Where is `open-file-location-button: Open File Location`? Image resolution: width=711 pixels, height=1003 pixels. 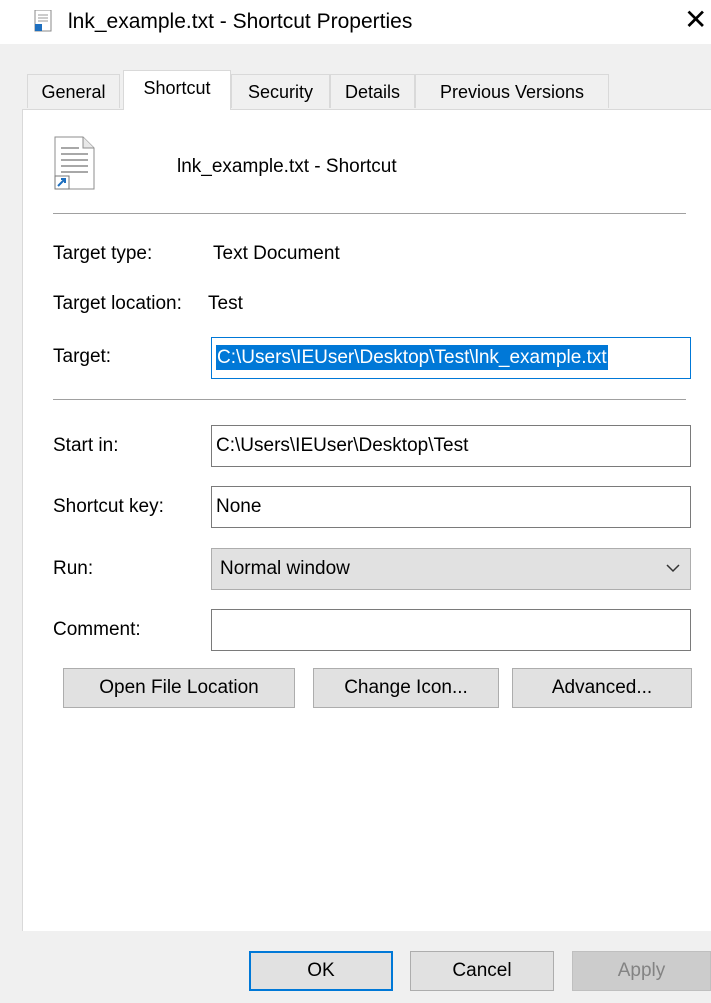 open-file-location-button: Open File Location is located at coordinates (179, 688).